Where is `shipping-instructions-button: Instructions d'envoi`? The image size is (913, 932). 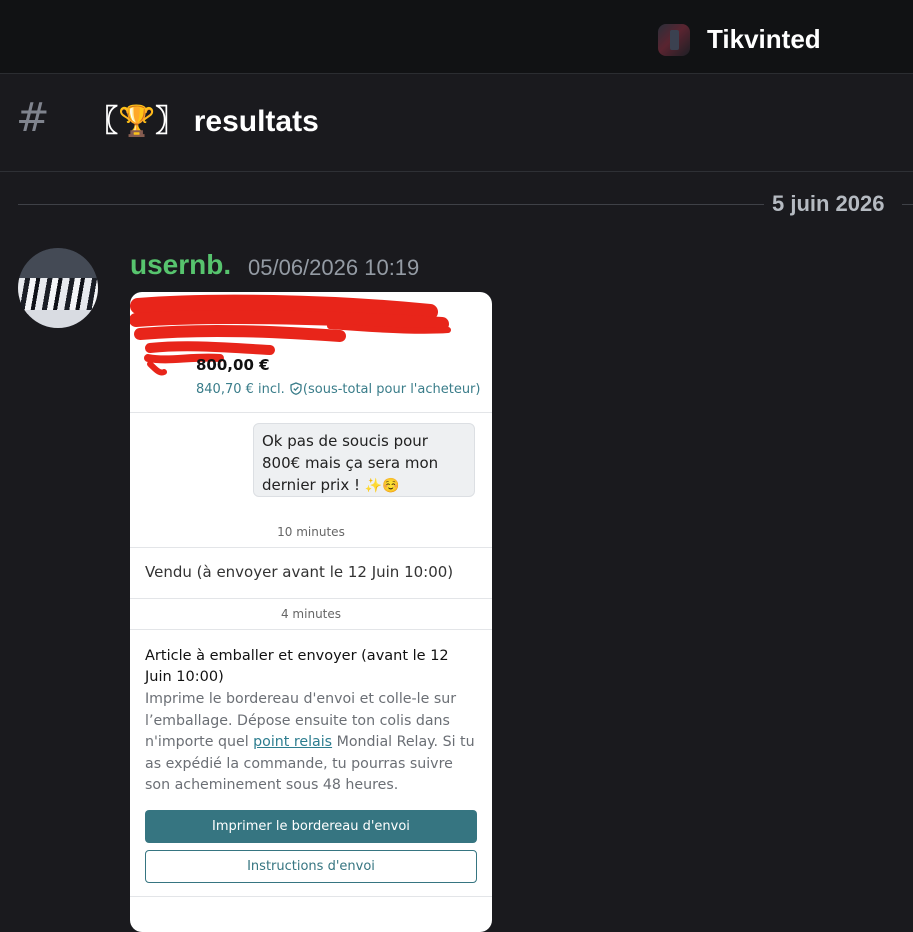 shipping-instructions-button: Instructions d'envoi is located at coordinates (311, 866).